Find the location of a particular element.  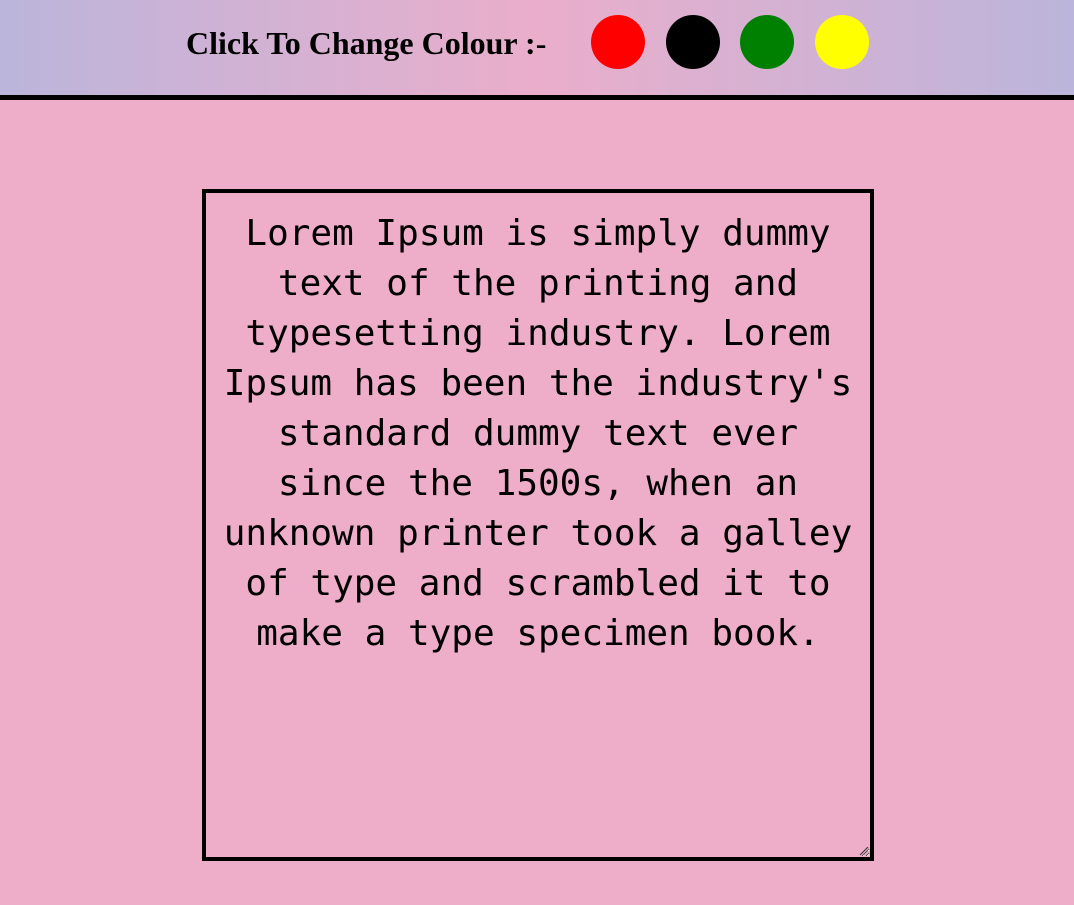

black-swatch-button is located at coordinates (693, 42).